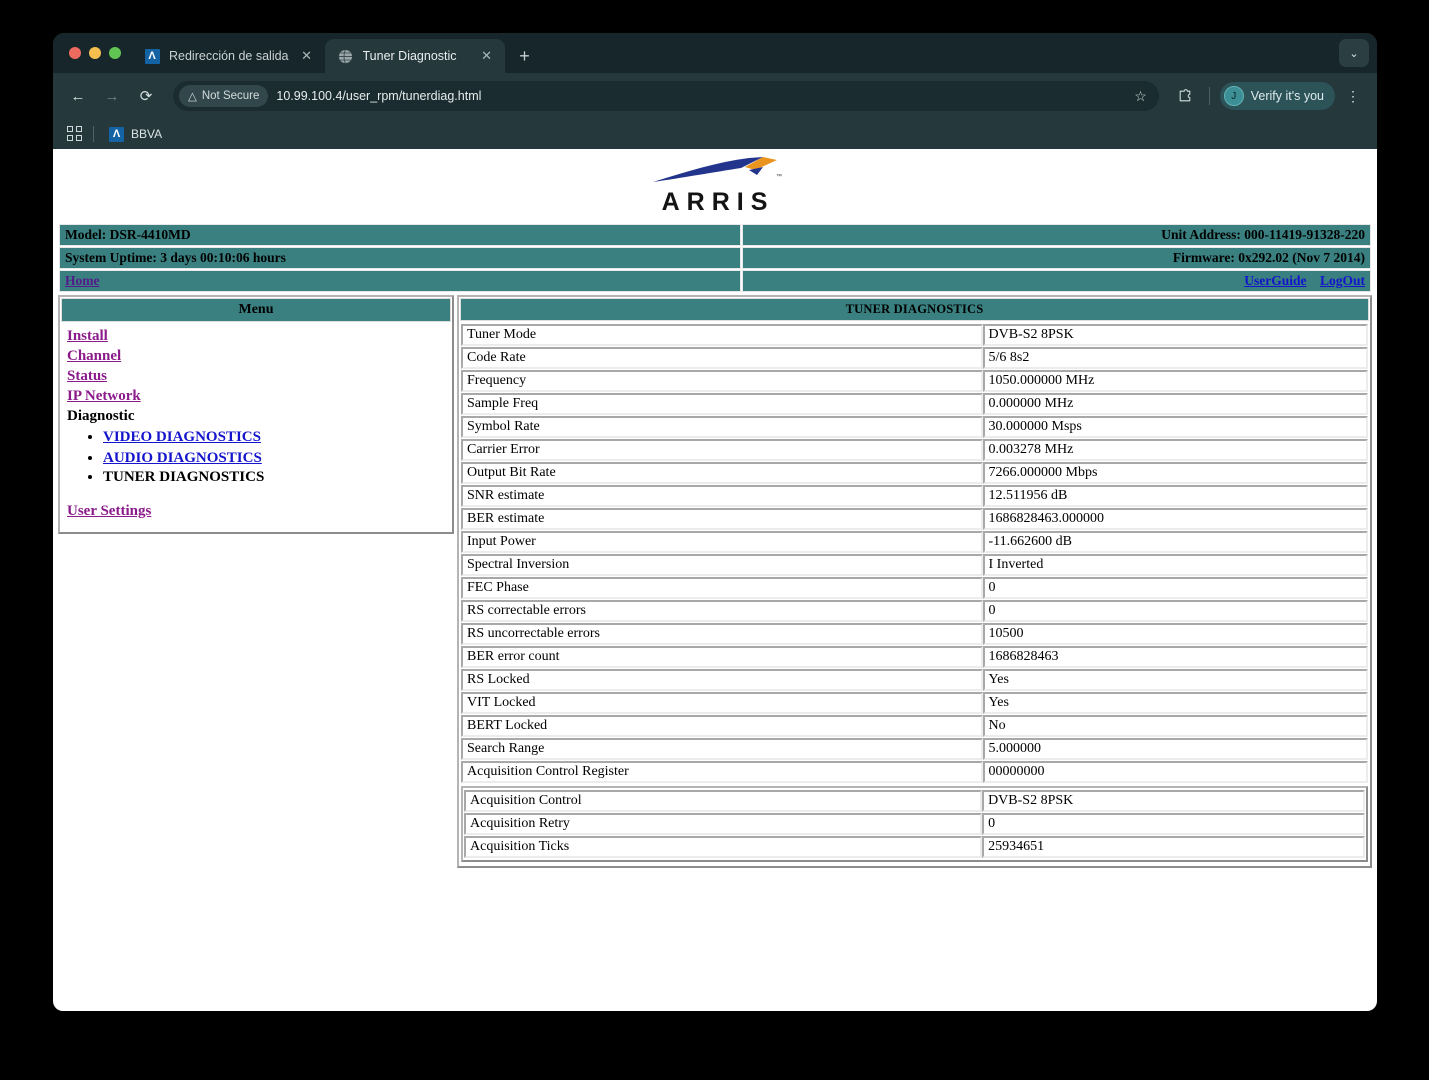 This screenshot has width=1429, height=1080. What do you see at coordinates (78, 96) in the screenshot?
I see `back-arrow-icon: ←` at bounding box center [78, 96].